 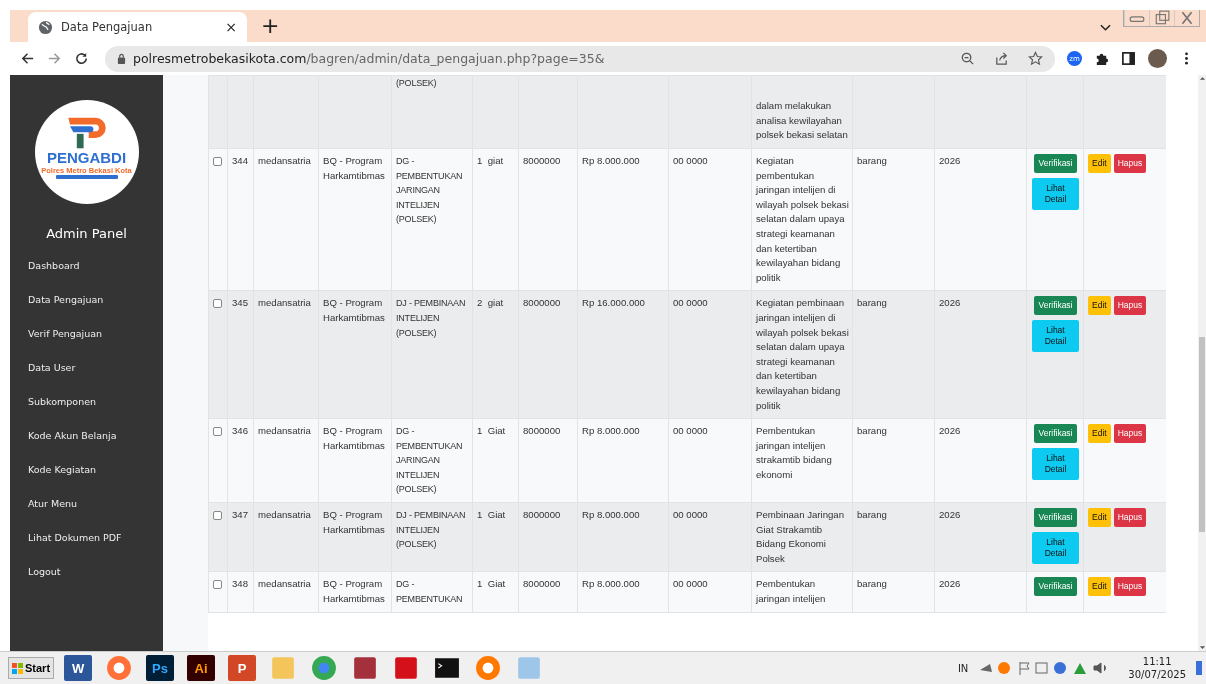 I want to click on sidebar-item: Kode Kegiatan, so click(x=86, y=480).